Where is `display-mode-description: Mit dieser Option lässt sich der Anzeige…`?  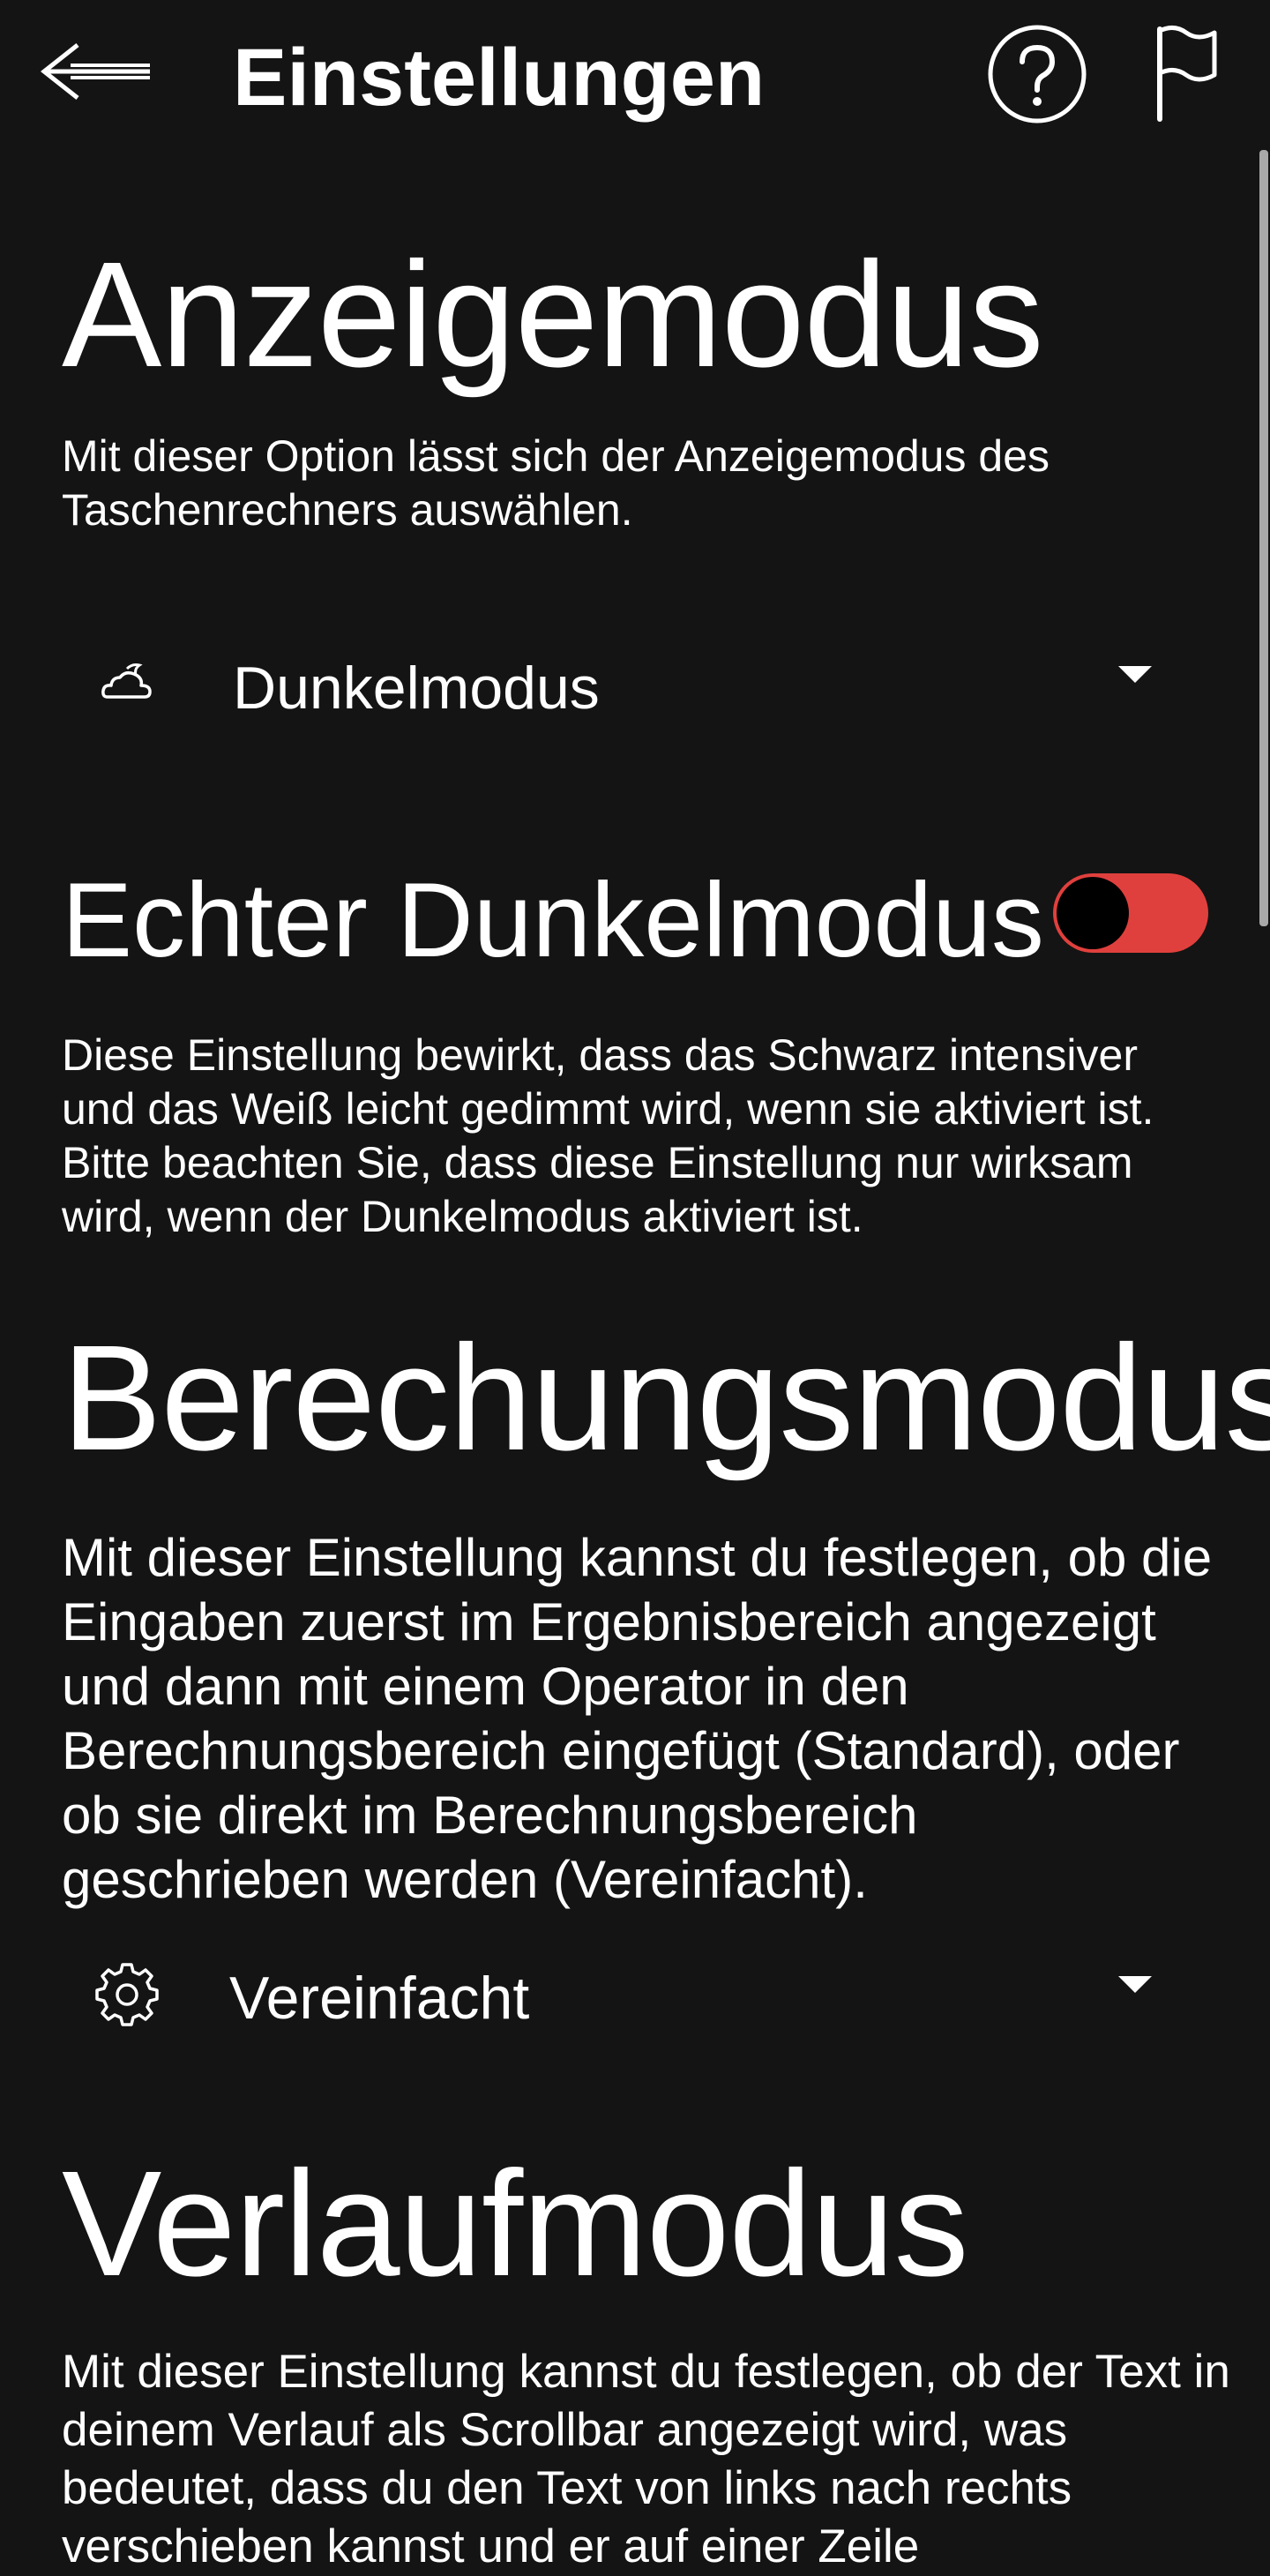
display-mode-description: Mit dieser Option lässt sich der Anzeige… is located at coordinates (556, 483).